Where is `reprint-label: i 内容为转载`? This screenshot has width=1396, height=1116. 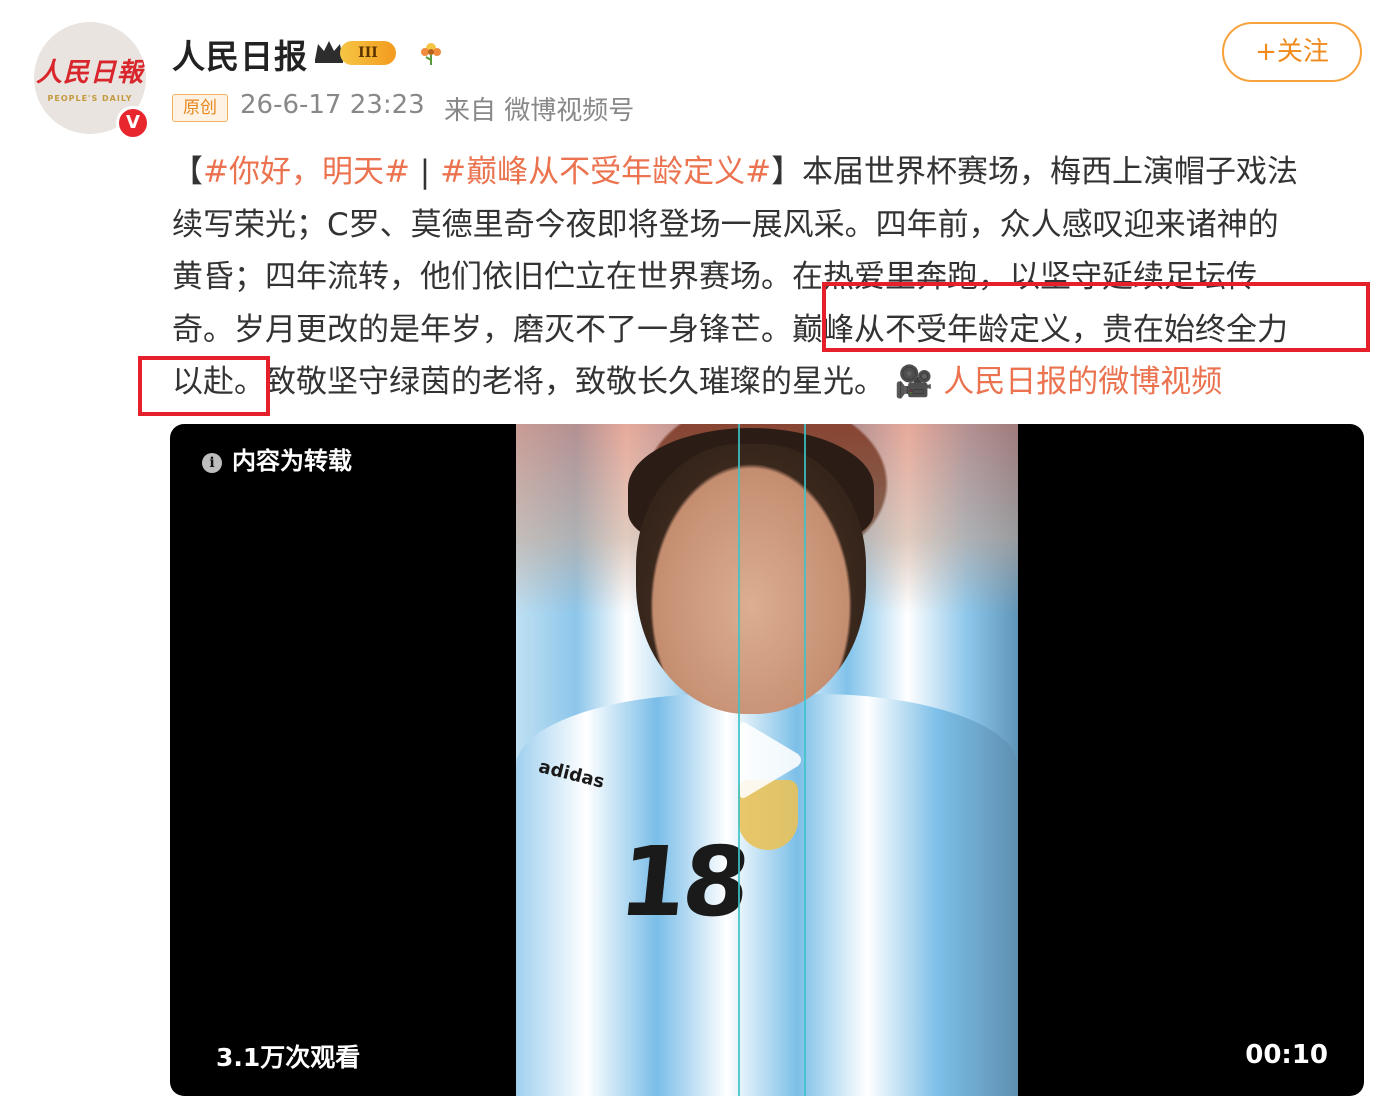
reprint-label: i 内容为转载 is located at coordinates (277, 461).